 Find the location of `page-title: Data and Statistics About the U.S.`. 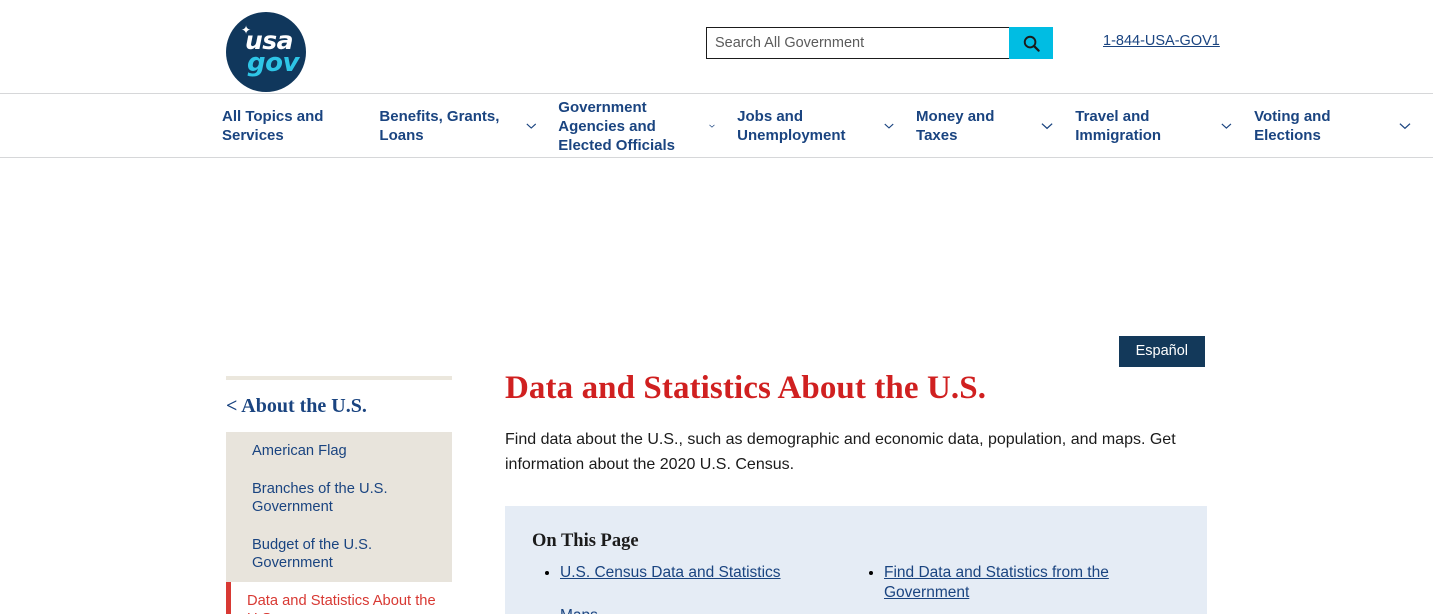

page-title: Data and Statistics About the U.S. is located at coordinates (746, 388).